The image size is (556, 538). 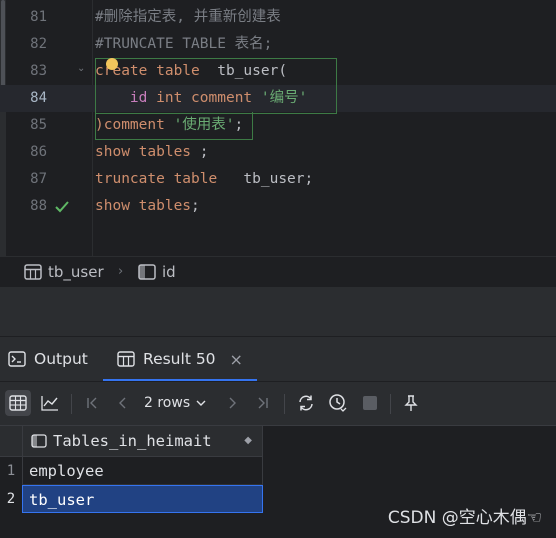 What do you see at coordinates (121, 271) in the screenshot?
I see `chevron-right-icon: ›` at bounding box center [121, 271].